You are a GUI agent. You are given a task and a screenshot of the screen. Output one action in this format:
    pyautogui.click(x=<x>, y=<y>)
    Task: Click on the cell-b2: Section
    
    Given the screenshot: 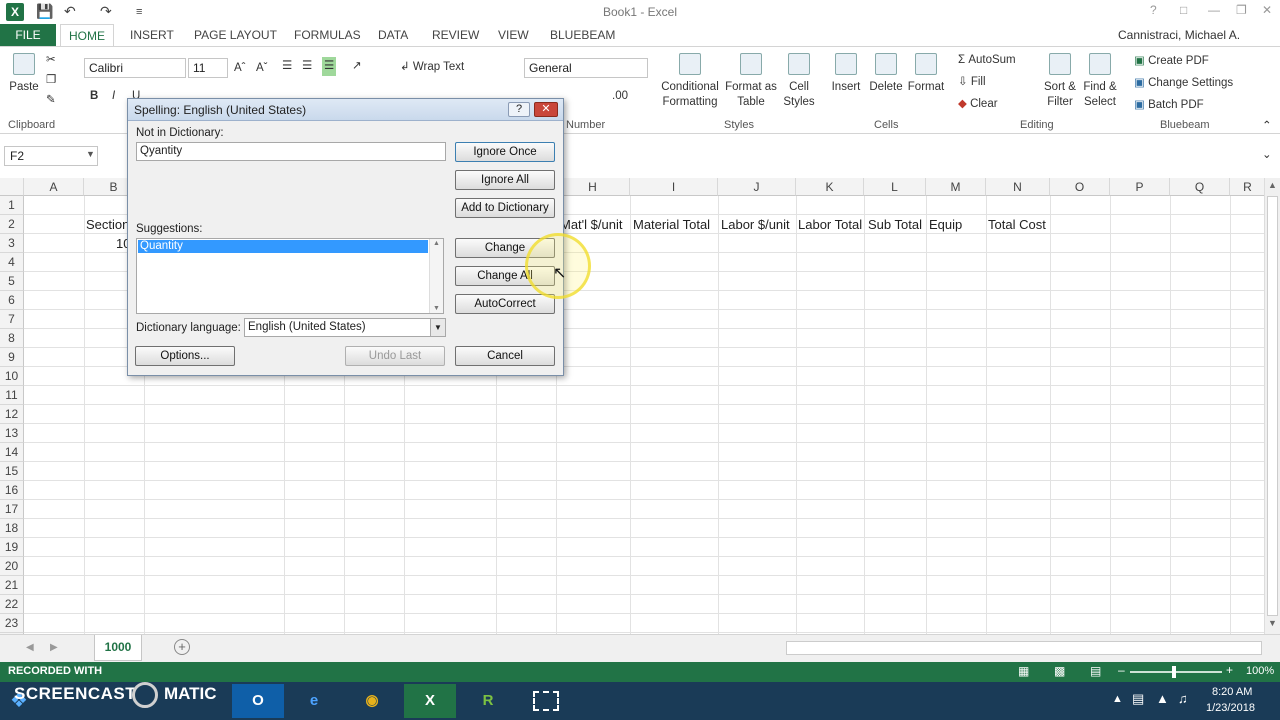 What is the action you would take?
    pyautogui.click(x=107, y=224)
    